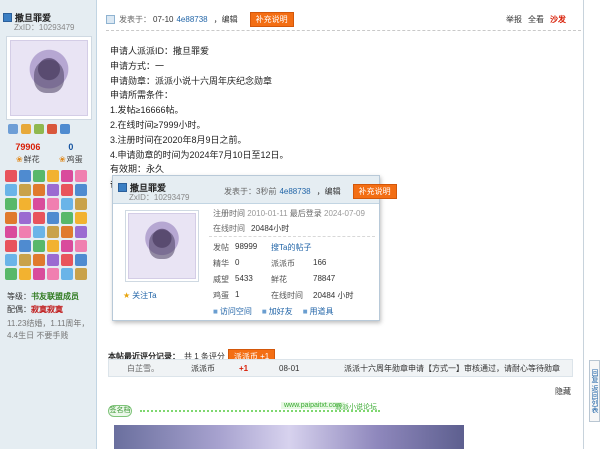  Describe the element at coordinates (232, 311) in the screenshot. I see `visit-space-link: 访问空间` at that location.